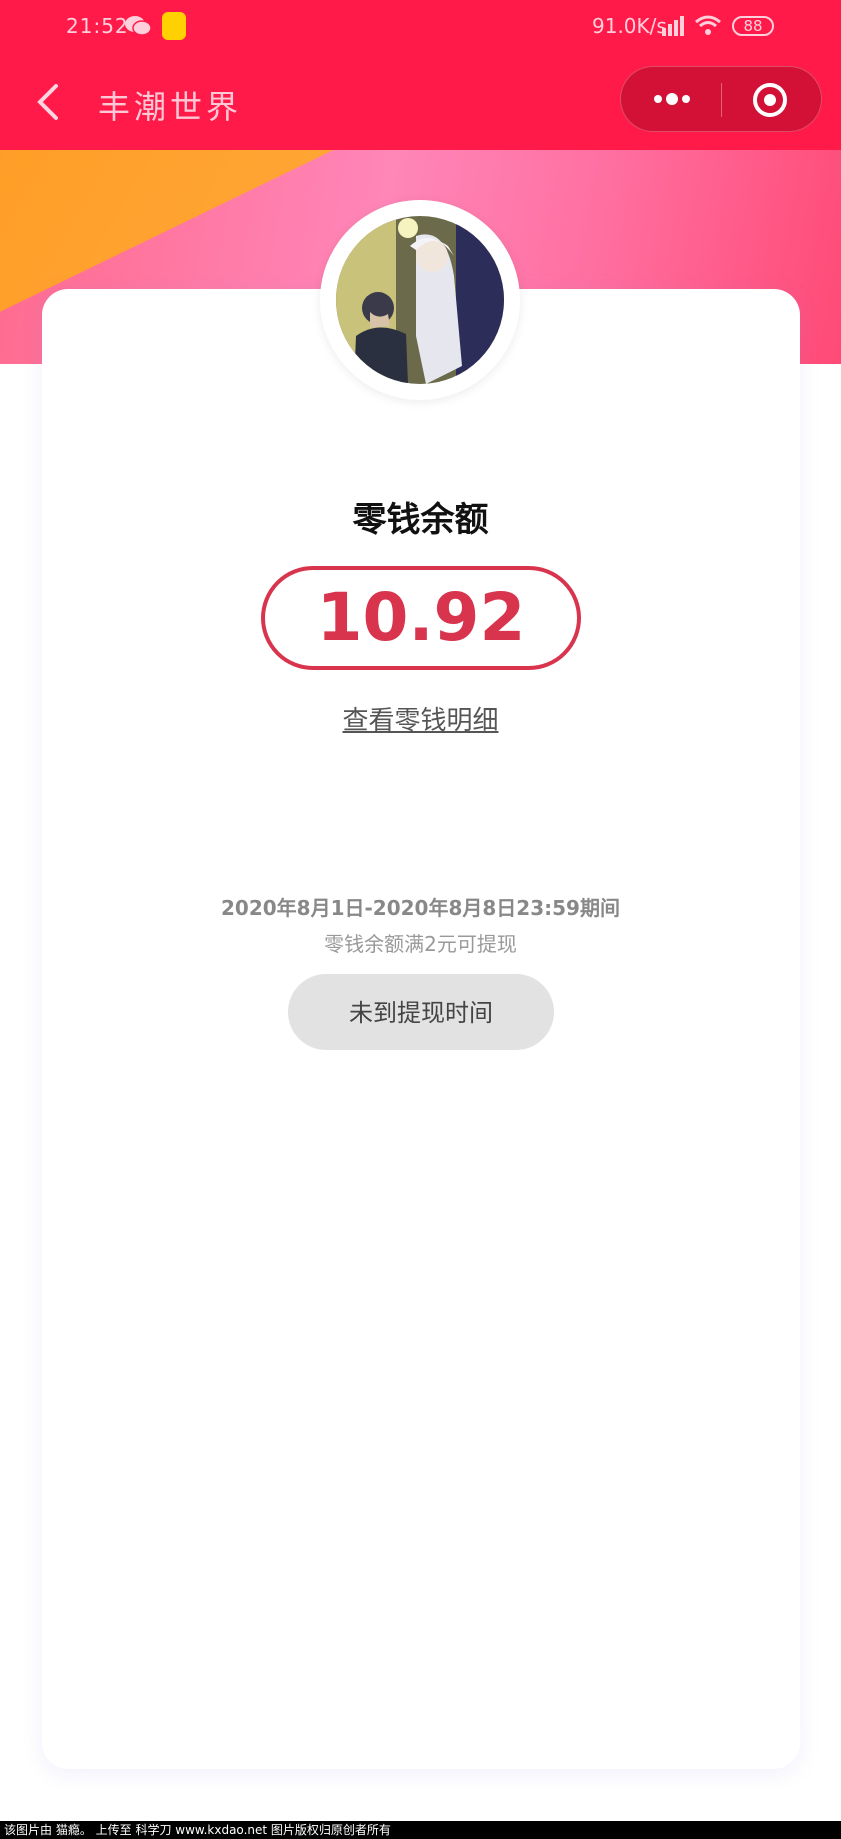 This screenshot has height=1839, width=841. Describe the element at coordinates (174, 26) in the screenshot. I see `app-notification-icon` at that location.